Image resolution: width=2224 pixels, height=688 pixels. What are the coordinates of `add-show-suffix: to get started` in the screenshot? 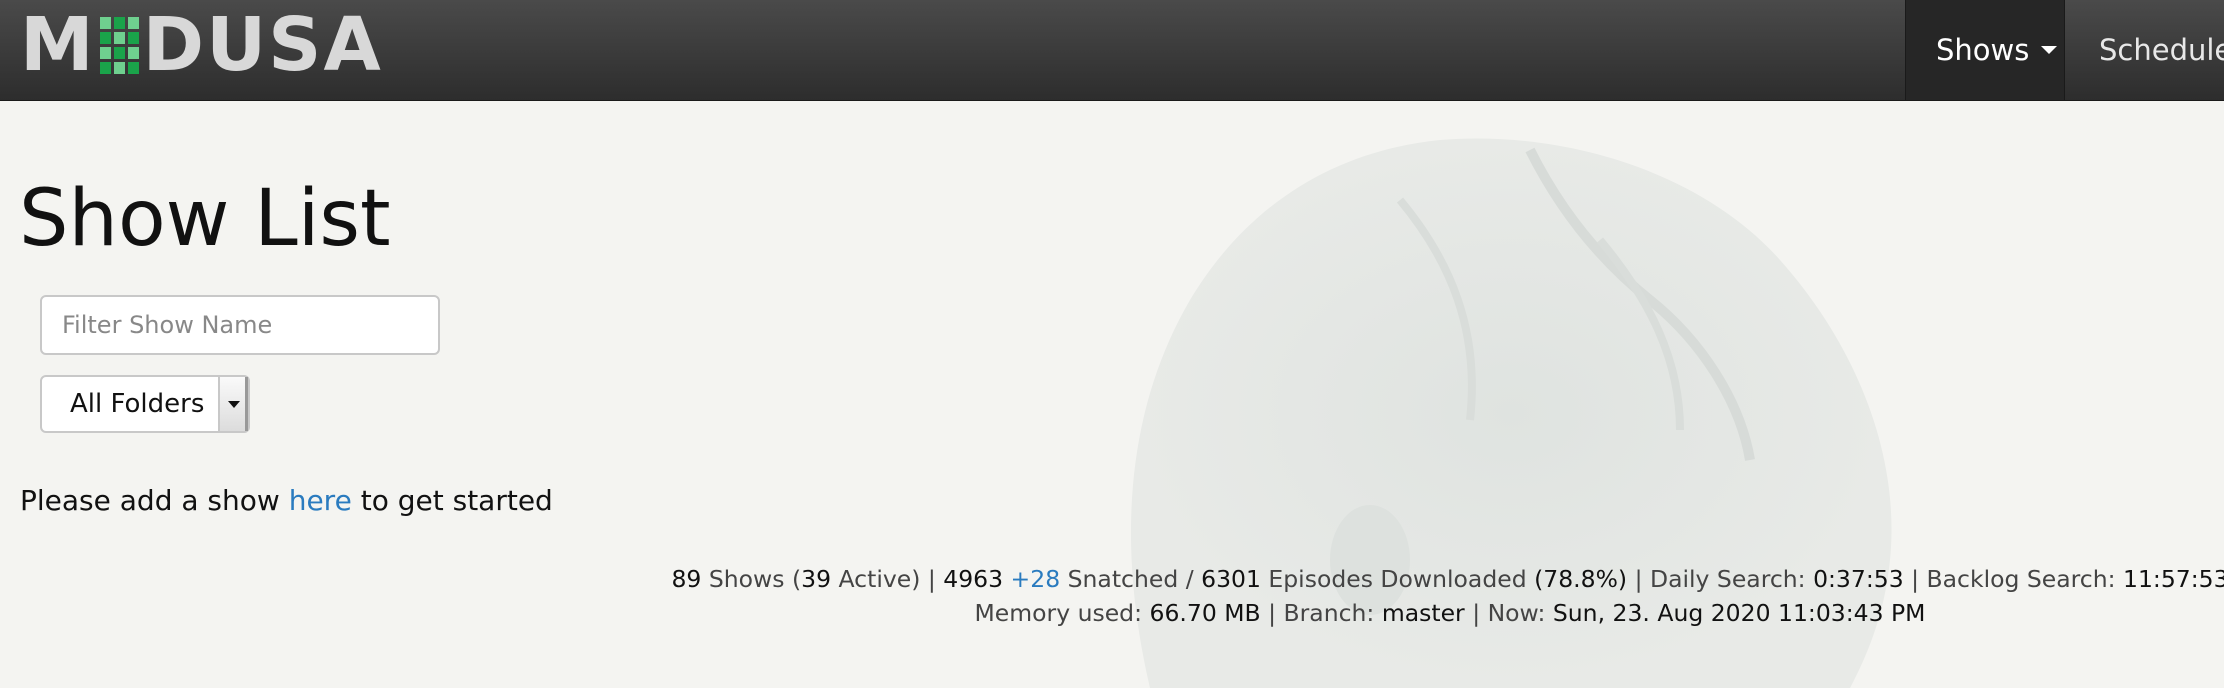 It's located at (456, 500).